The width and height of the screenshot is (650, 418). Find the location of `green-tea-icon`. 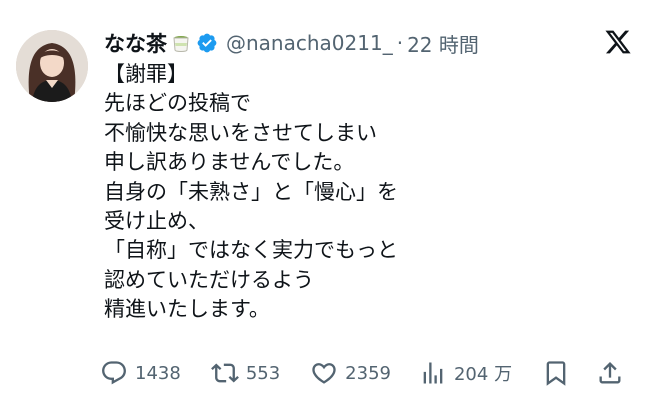

green-tea-icon is located at coordinates (181, 43).